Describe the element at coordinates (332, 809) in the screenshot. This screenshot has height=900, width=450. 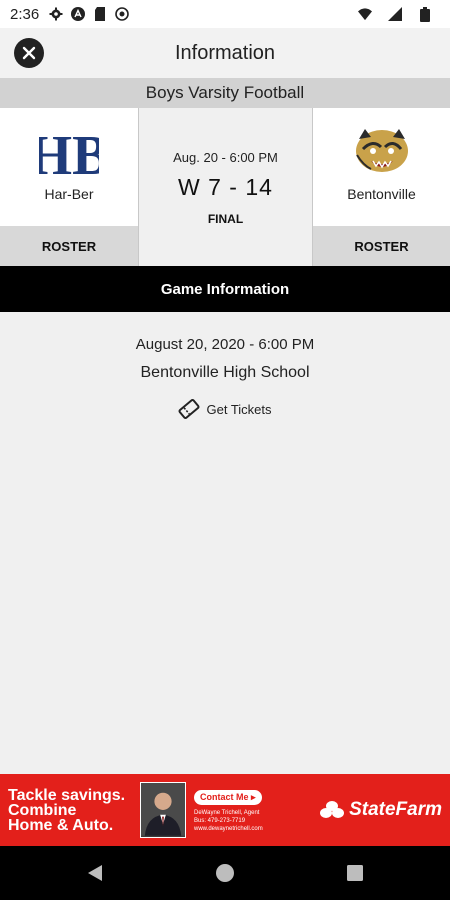
I see `statefarm-ovals-icon` at that location.